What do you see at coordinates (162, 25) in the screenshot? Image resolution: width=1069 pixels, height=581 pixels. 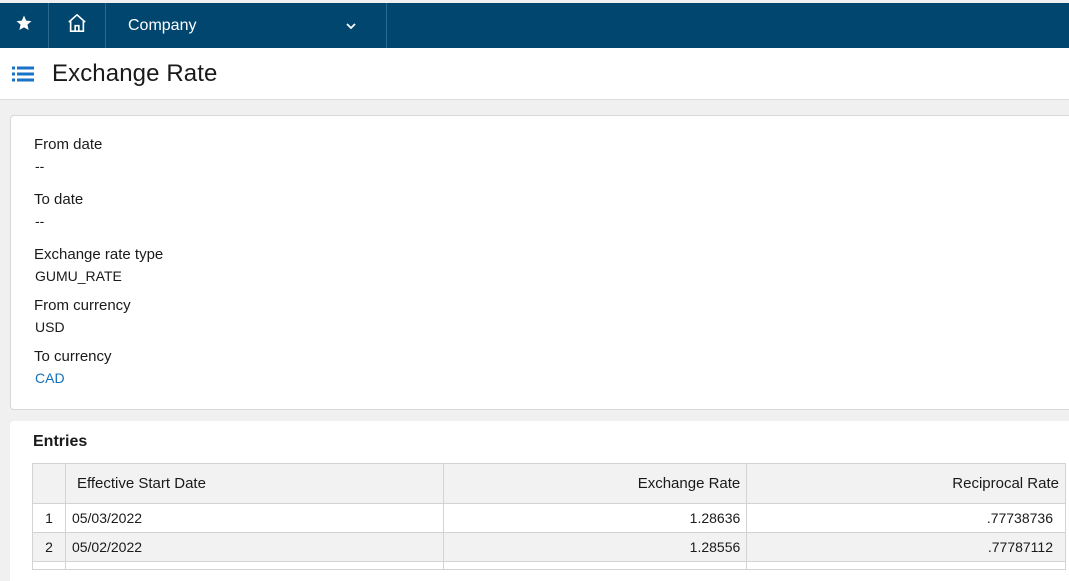 I see `company-menu-label: Company` at bounding box center [162, 25].